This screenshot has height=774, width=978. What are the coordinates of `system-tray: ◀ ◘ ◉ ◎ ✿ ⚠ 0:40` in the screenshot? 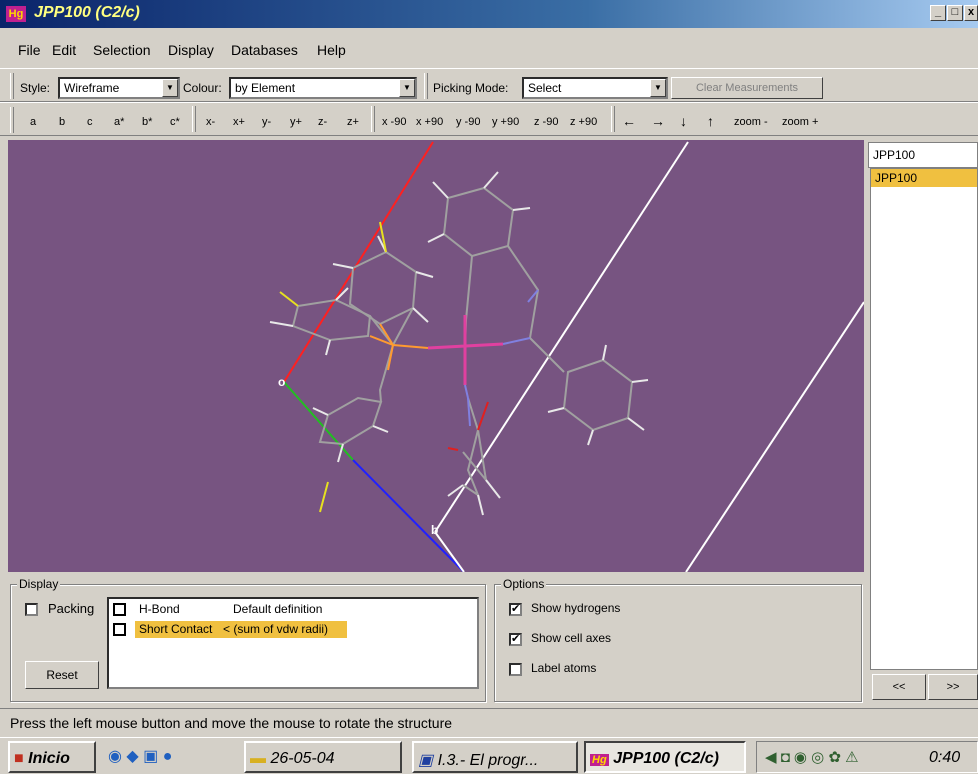 It's located at (867, 757).